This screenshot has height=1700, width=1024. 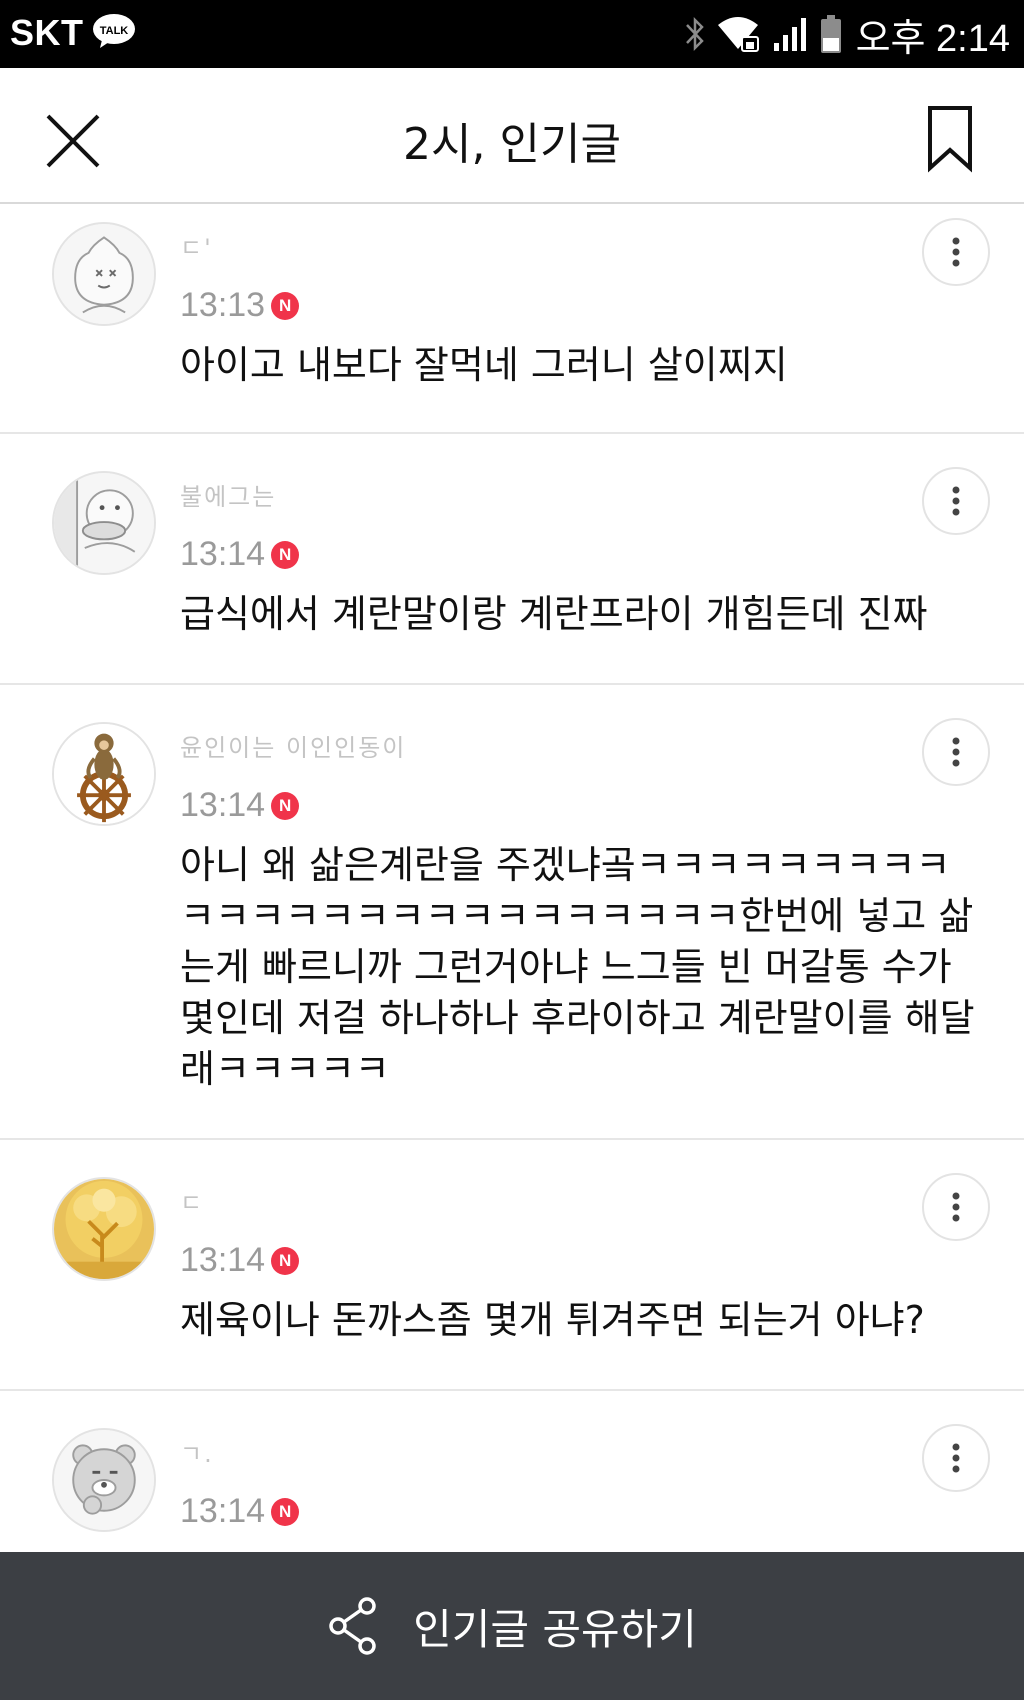 I want to click on nickname: ㄷ', so click(x=196, y=243).